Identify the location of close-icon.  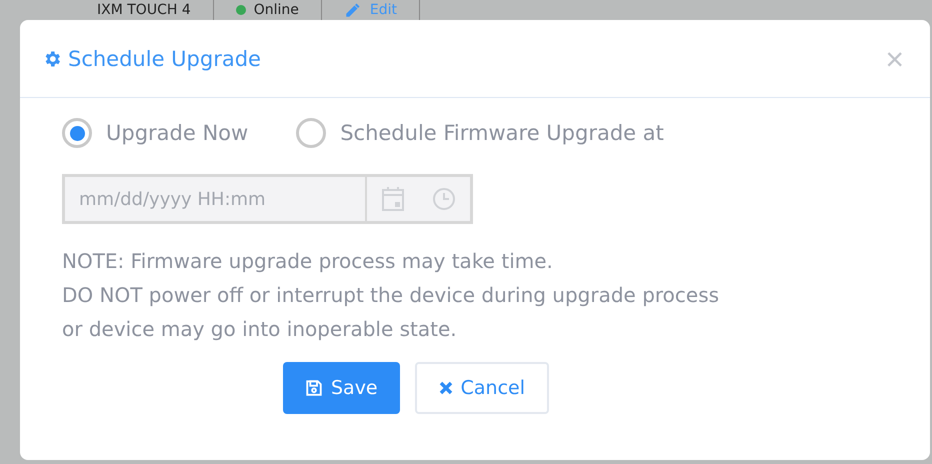
(445, 388).